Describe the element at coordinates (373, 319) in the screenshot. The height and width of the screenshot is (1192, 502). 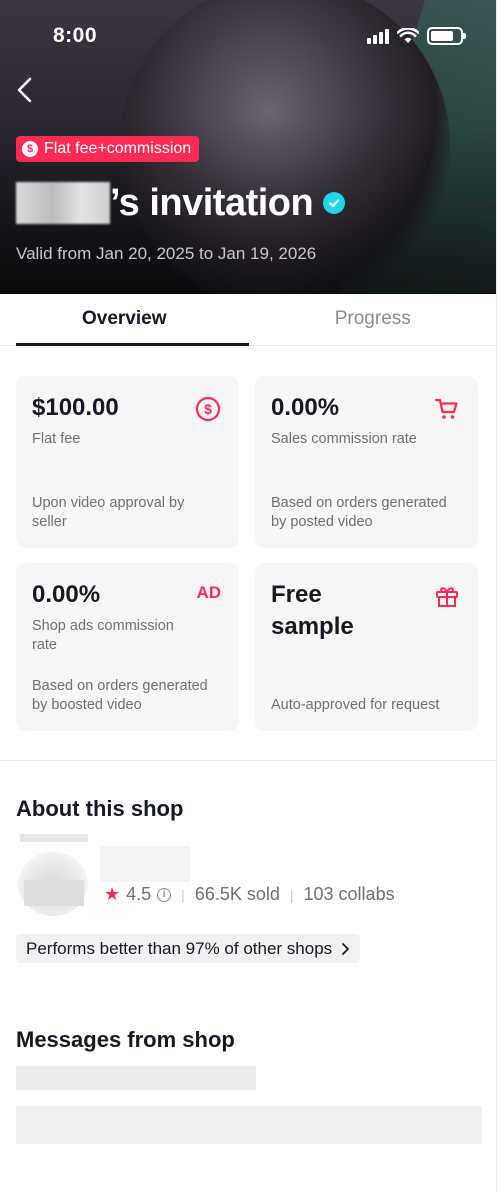
I see `tab-progress: Progress` at that location.